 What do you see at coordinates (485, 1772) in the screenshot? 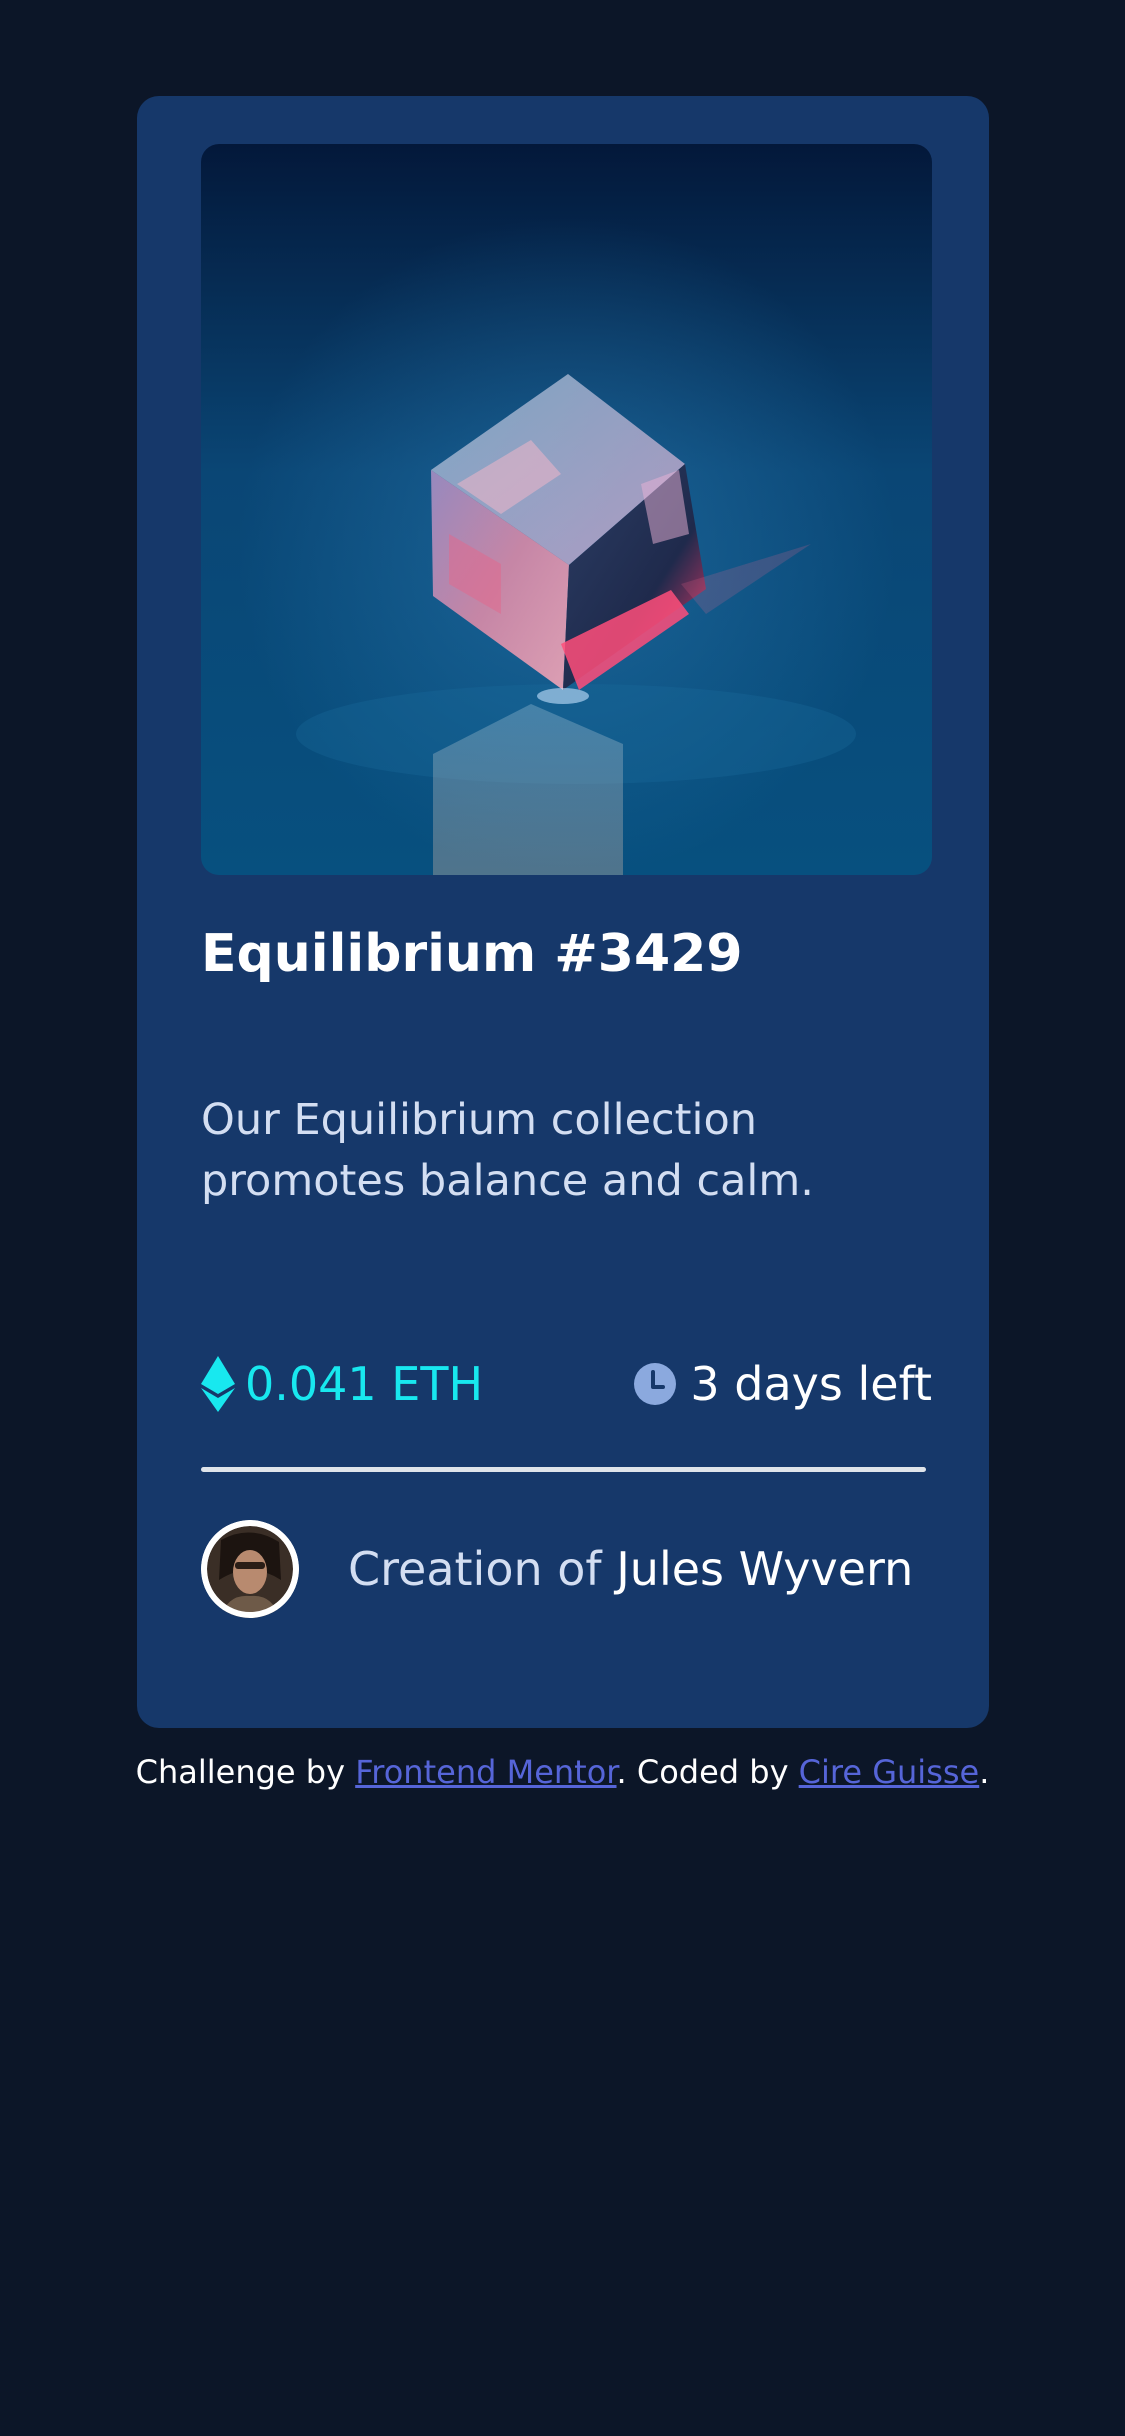
I see `frontend-mentor-link: Frontend Mentor` at bounding box center [485, 1772].